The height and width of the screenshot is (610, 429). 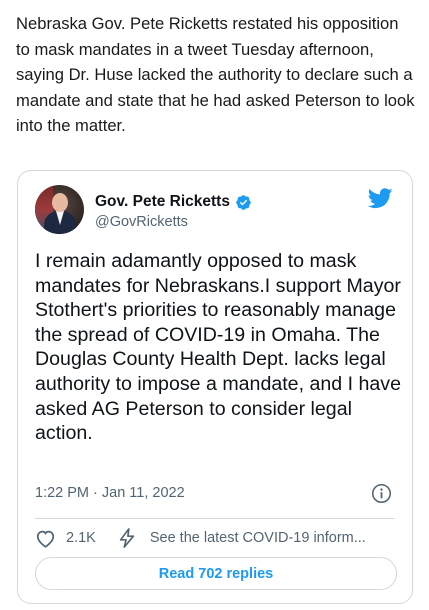 I want to click on verified-badge-icon, so click(x=243, y=202).